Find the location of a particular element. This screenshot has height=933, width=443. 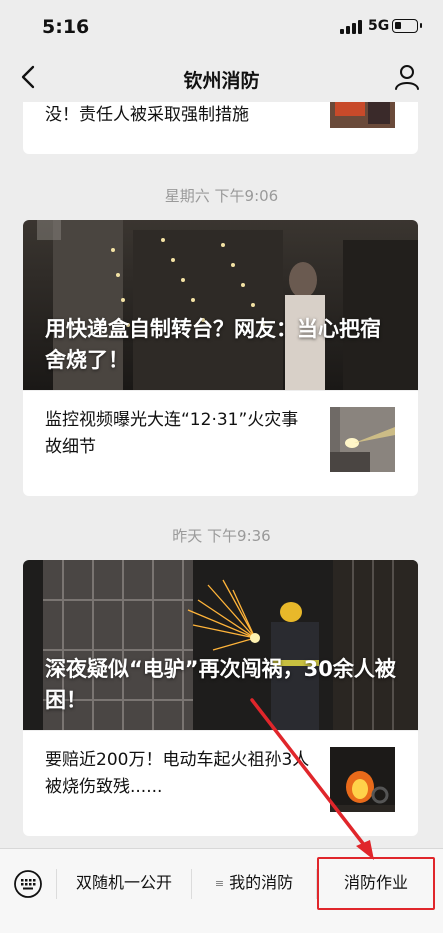

menu-item-my-fire-service: ≡ 我的消防 is located at coordinates (254, 883).